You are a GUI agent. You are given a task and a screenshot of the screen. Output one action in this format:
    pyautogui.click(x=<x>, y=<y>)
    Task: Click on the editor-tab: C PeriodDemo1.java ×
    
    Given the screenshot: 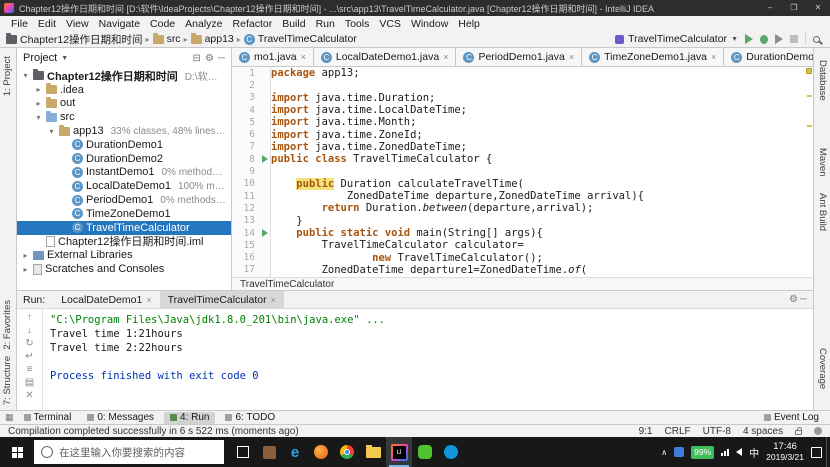 What is the action you would take?
    pyautogui.click(x=519, y=57)
    